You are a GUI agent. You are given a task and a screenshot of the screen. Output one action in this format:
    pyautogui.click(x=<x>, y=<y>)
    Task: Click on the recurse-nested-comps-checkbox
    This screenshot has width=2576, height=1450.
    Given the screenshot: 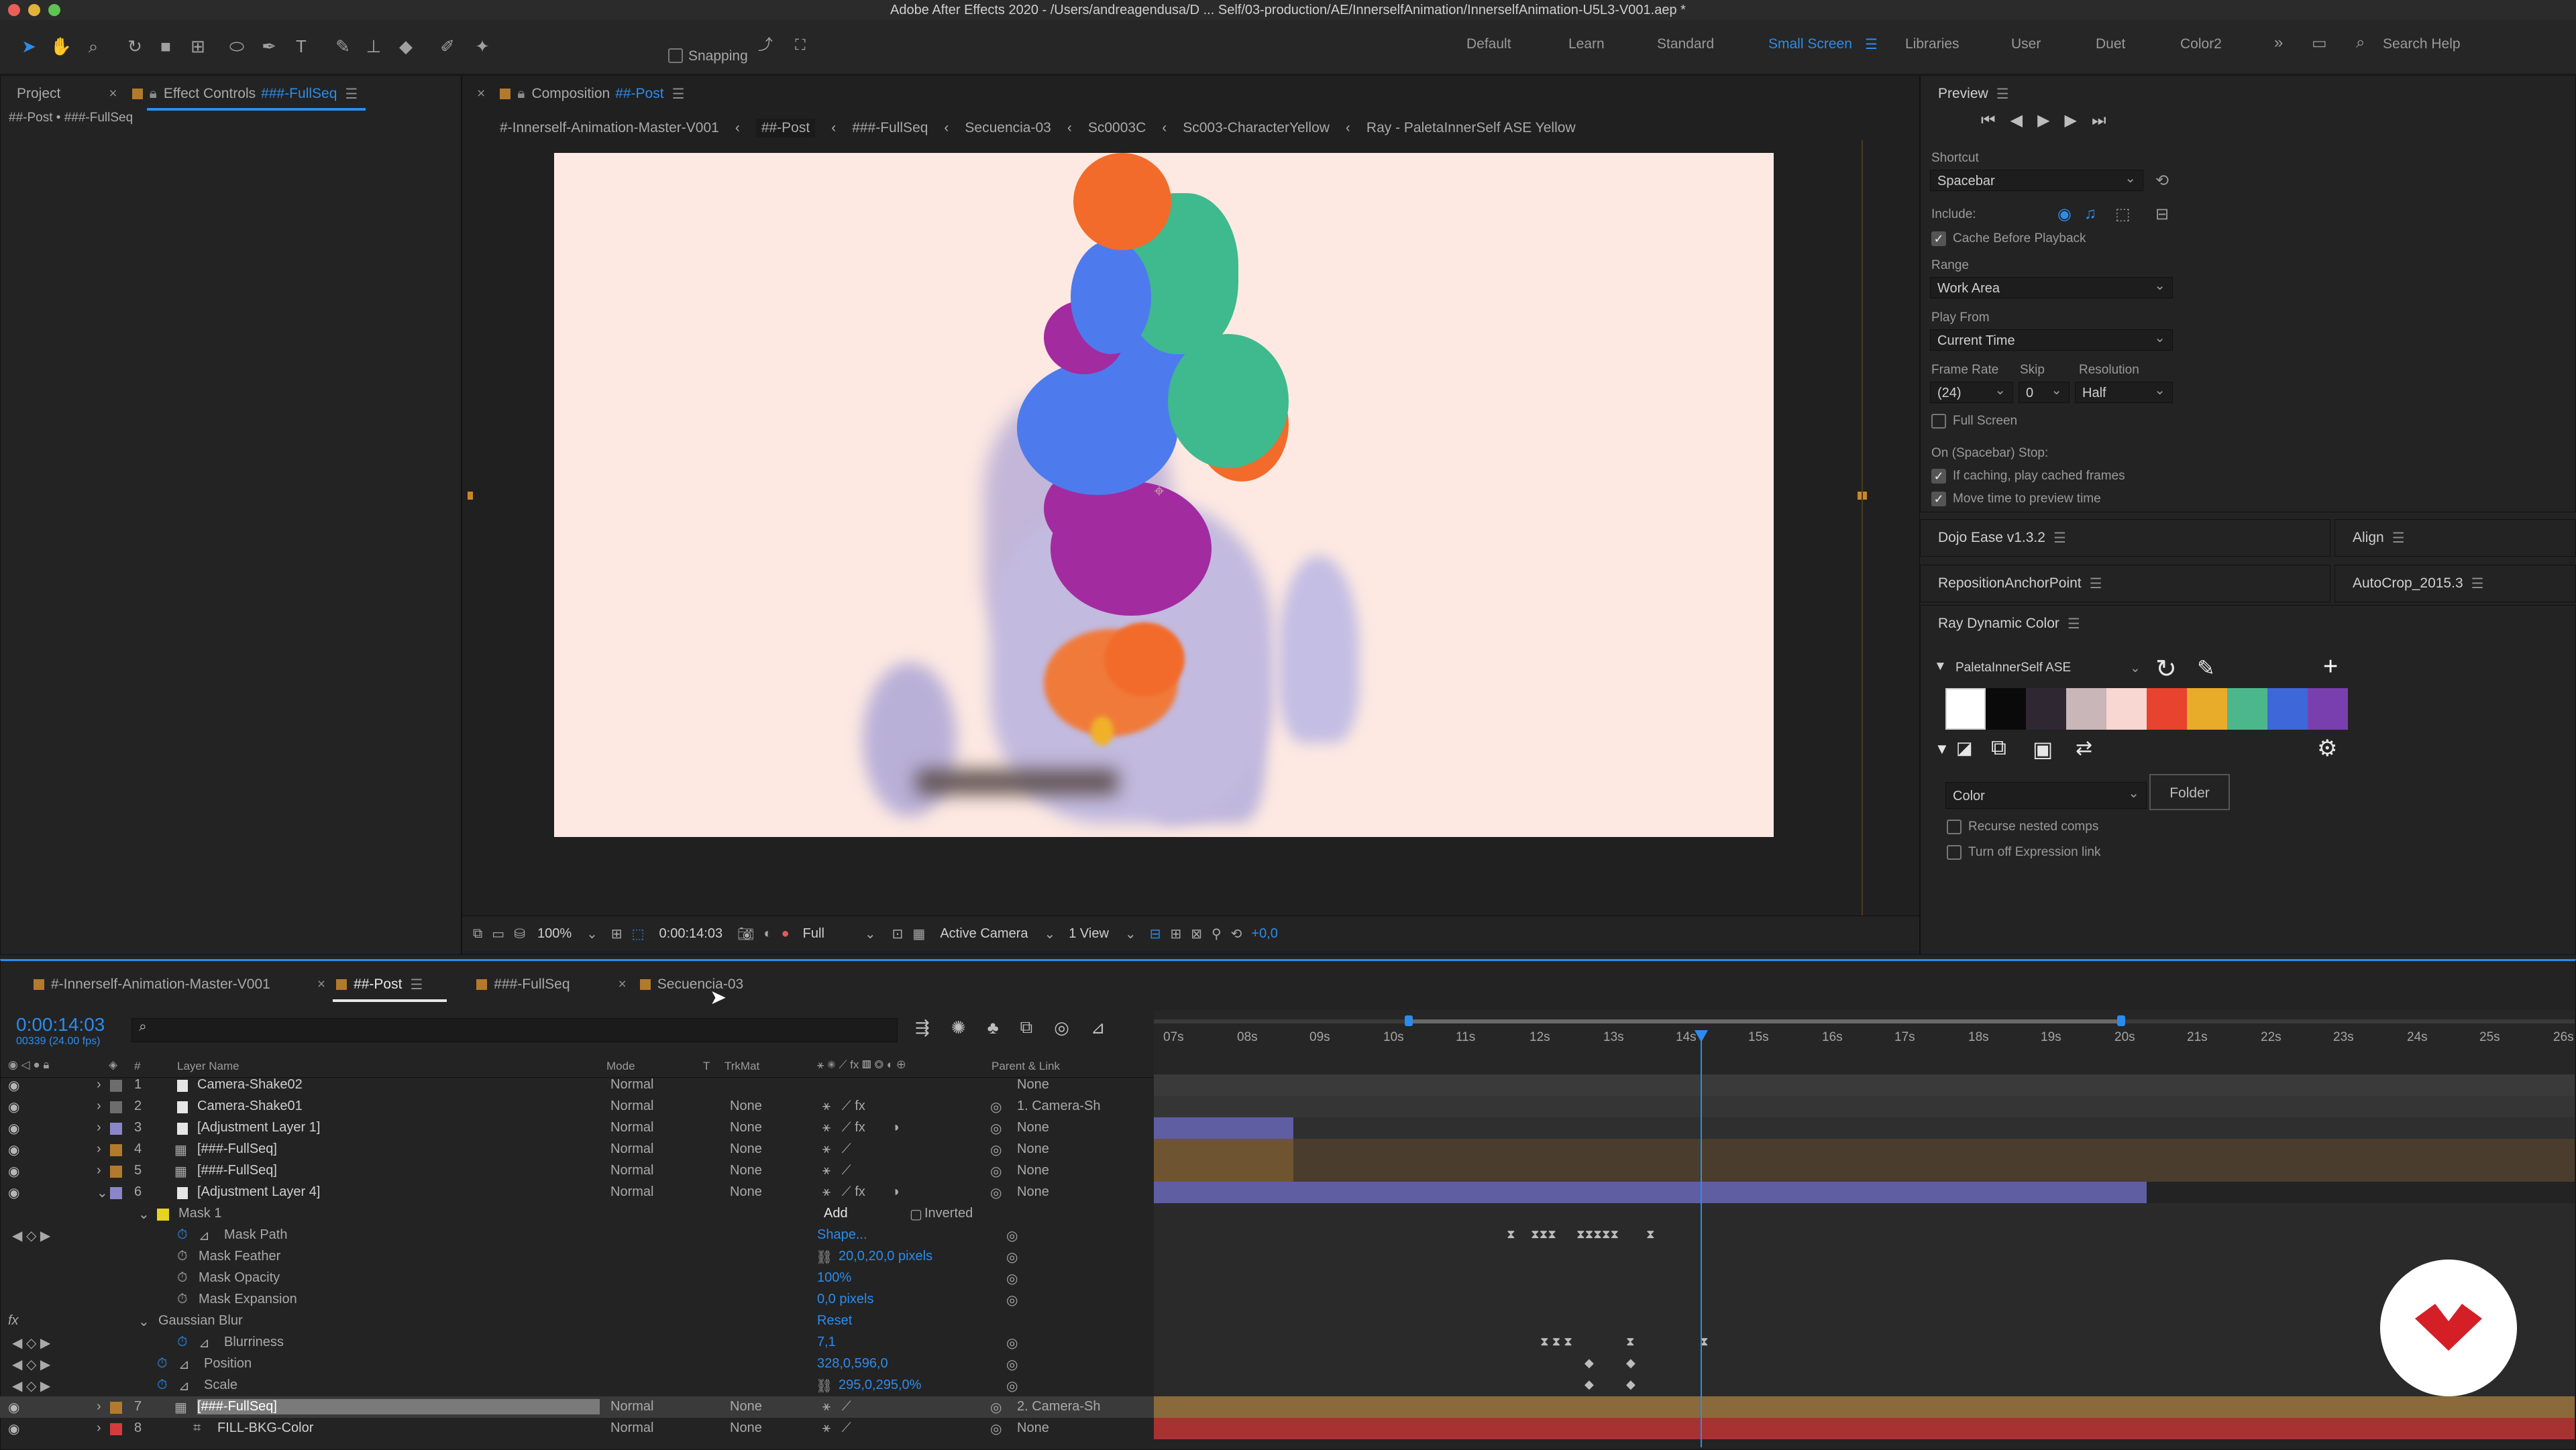 What is the action you would take?
    pyautogui.click(x=1954, y=827)
    